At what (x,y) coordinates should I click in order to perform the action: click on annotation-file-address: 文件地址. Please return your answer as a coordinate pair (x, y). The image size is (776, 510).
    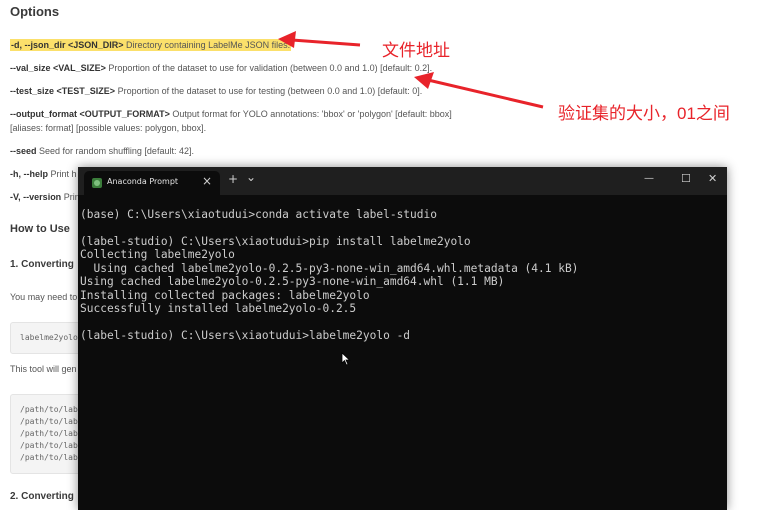
    Looking at the image, I should click on (416, 50).